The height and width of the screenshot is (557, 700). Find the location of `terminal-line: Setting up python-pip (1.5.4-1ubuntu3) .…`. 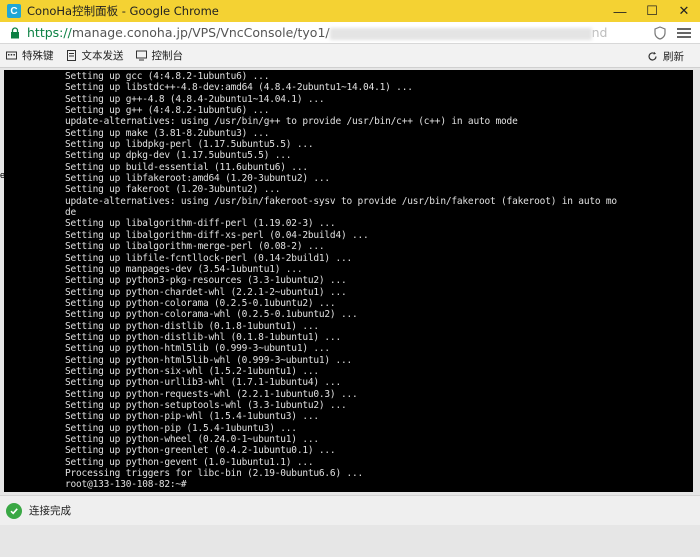

terminal-line: Setting up python-pip (1.5.4-1ubuntu3) .… is located at coordinates (181, 428).